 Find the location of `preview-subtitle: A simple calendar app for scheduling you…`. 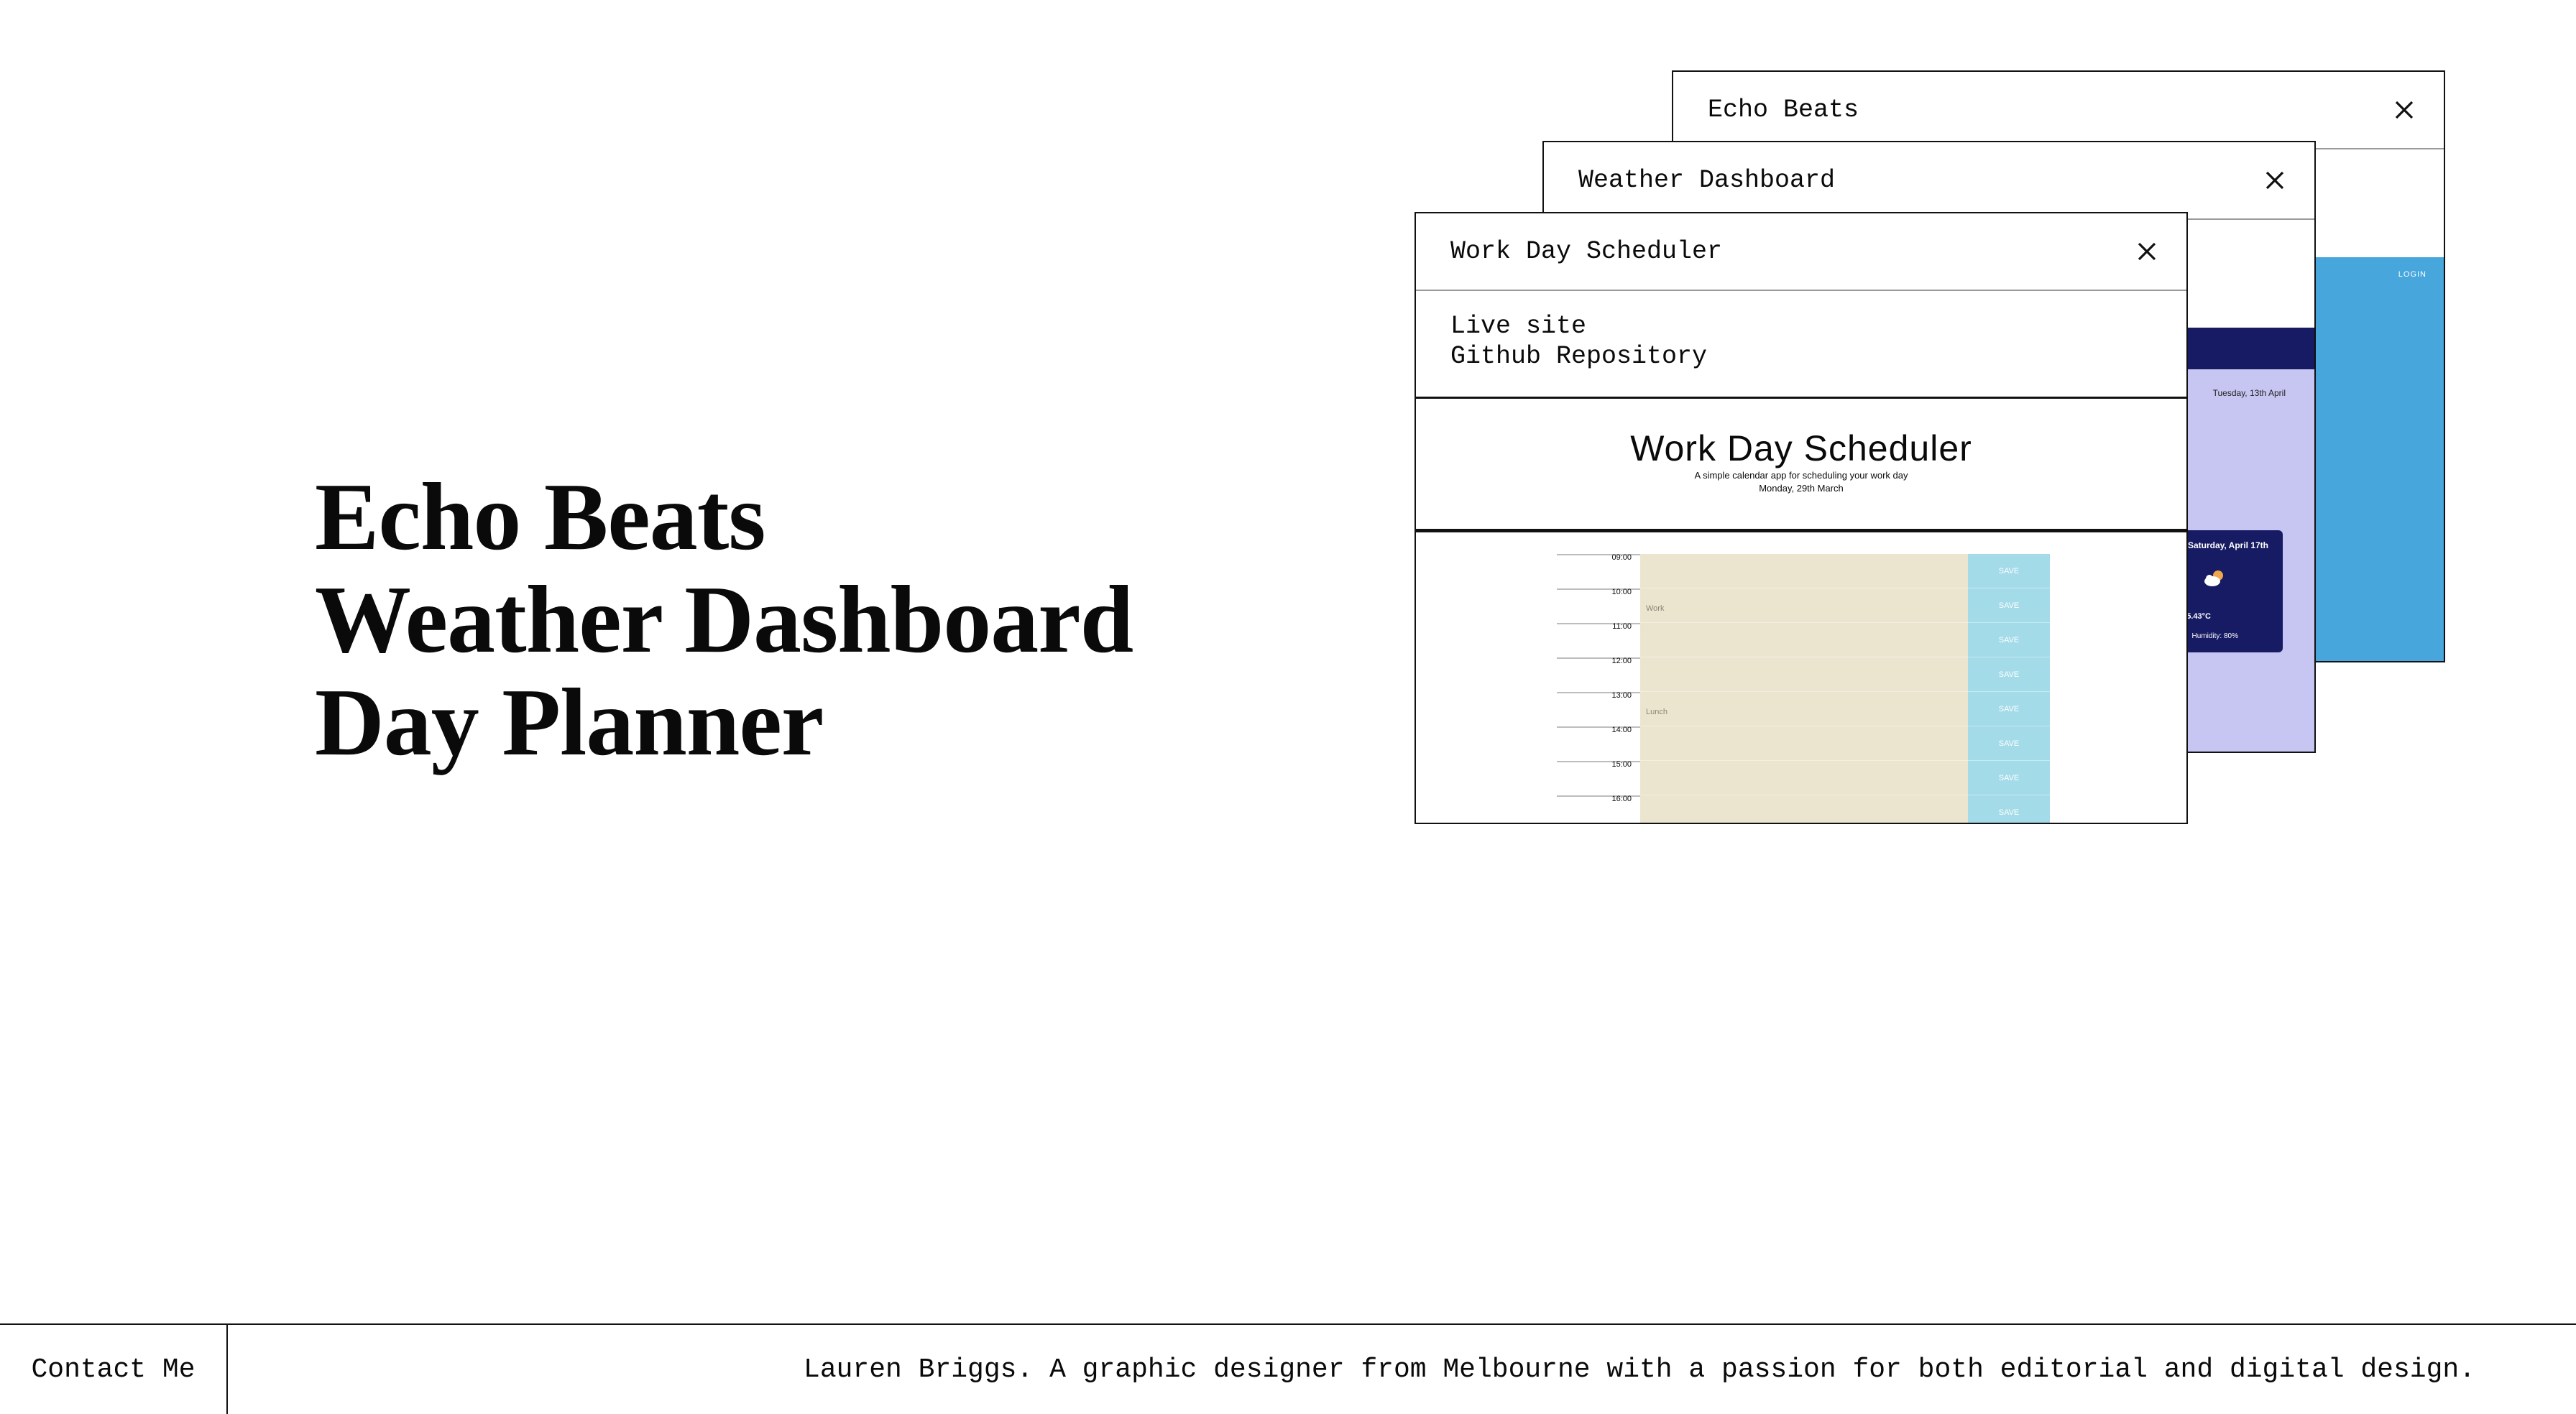

preview-subtitle: A simple calendar app for scheduling you… is located at coordinates (1801, 475).